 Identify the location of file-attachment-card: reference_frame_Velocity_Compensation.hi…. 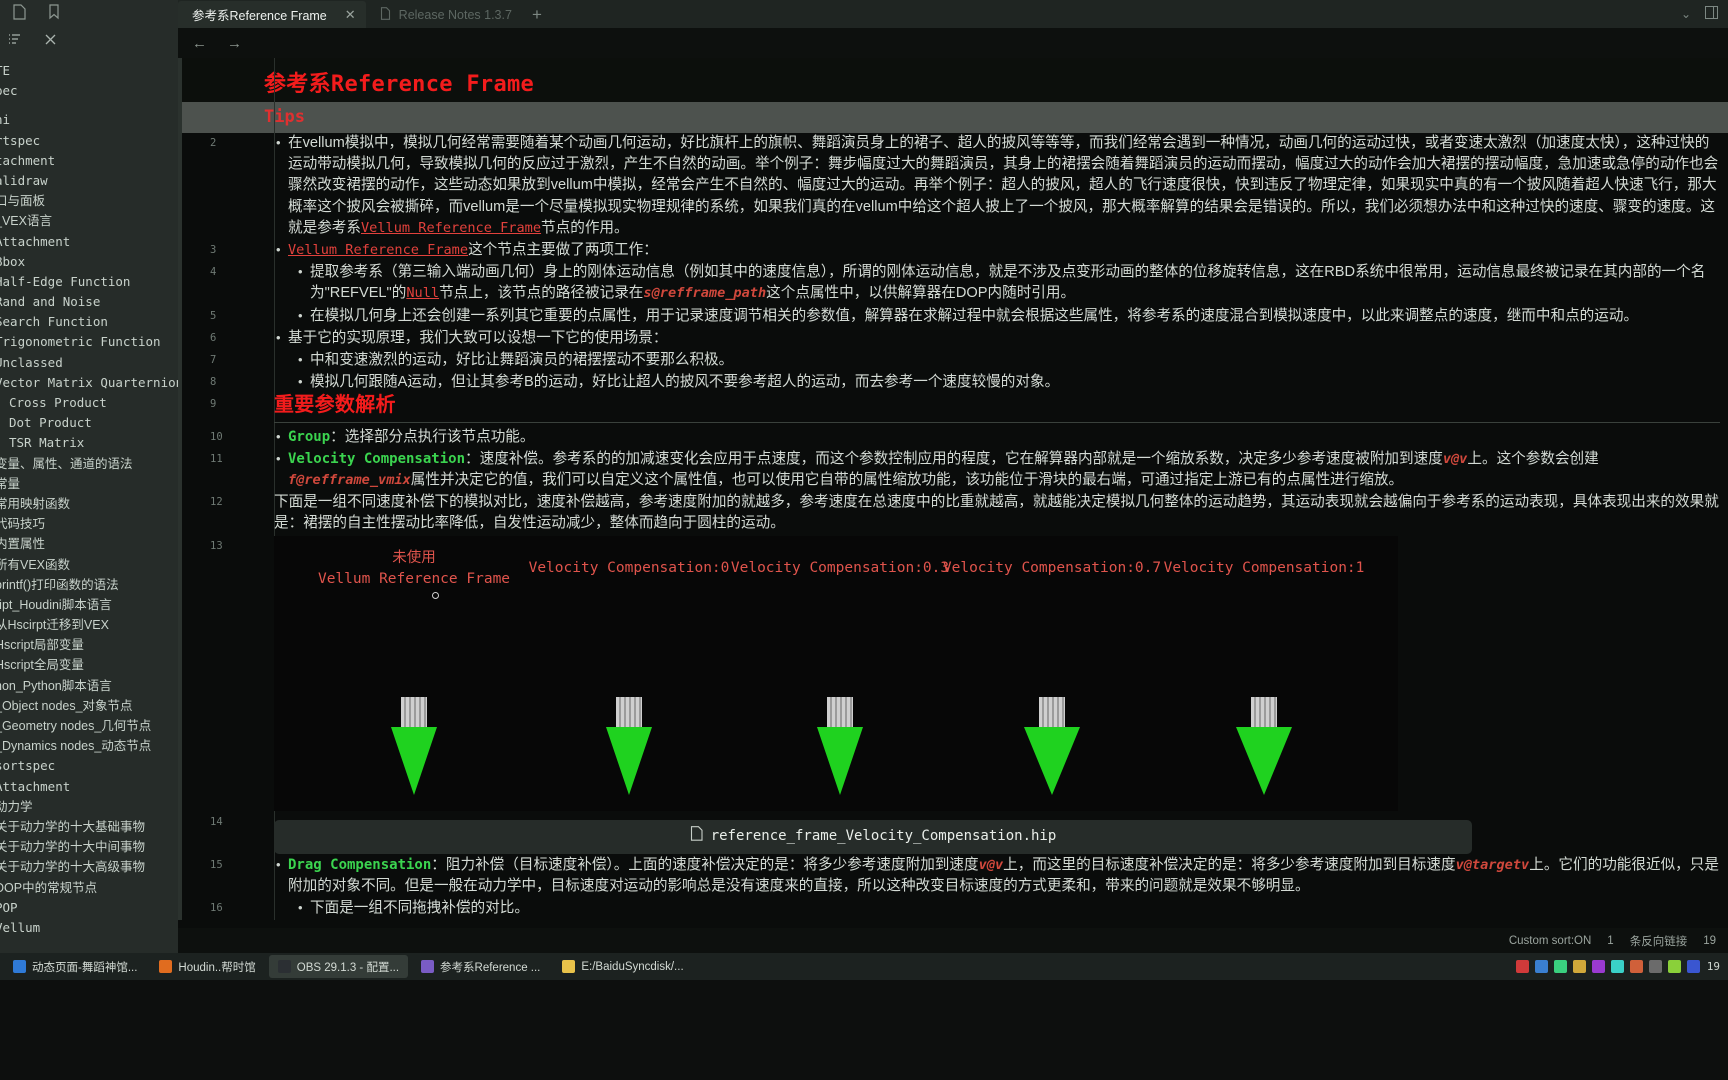
(873, 836).